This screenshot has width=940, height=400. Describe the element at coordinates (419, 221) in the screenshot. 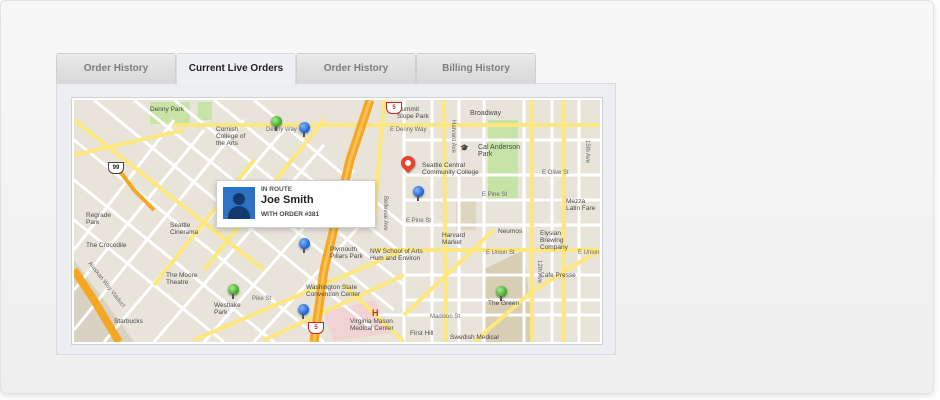

I see `street-e-pine-st: E Pine St` at that location.